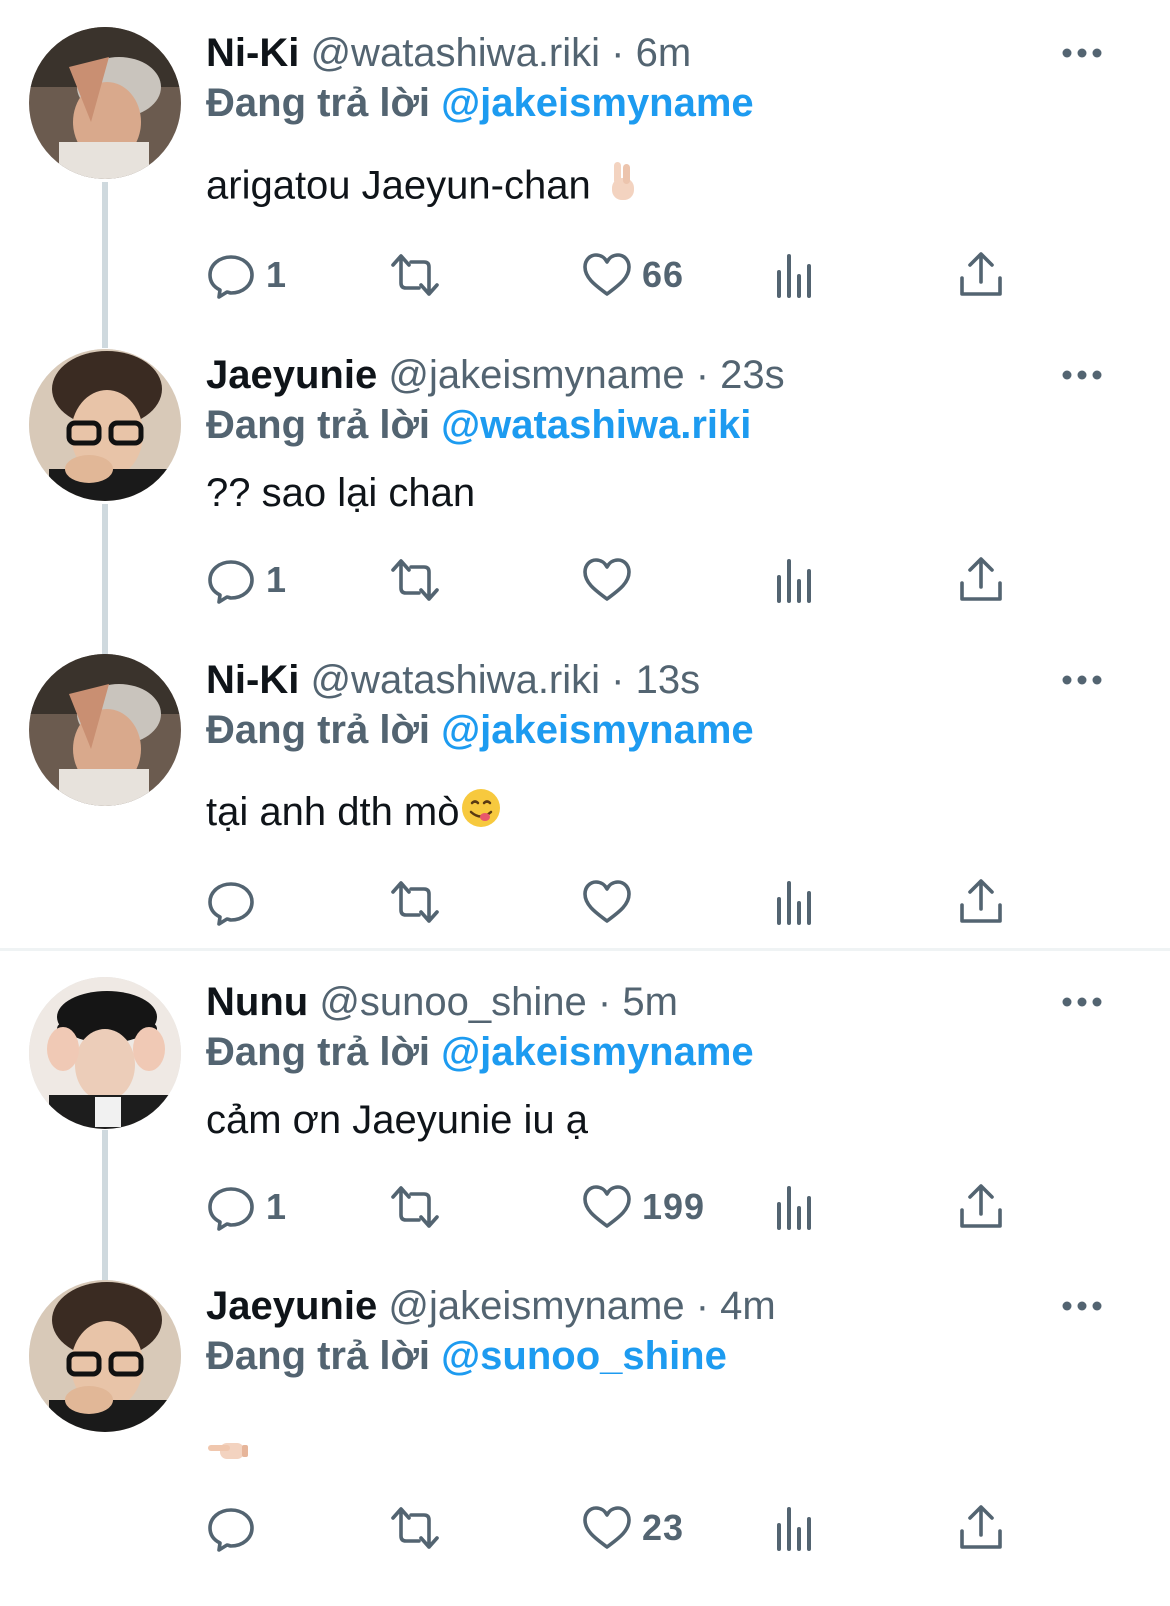 Image resolution: width=1170 pixels, height=1606 pixels. I want to click on like-button: 66, so click(633, 275).